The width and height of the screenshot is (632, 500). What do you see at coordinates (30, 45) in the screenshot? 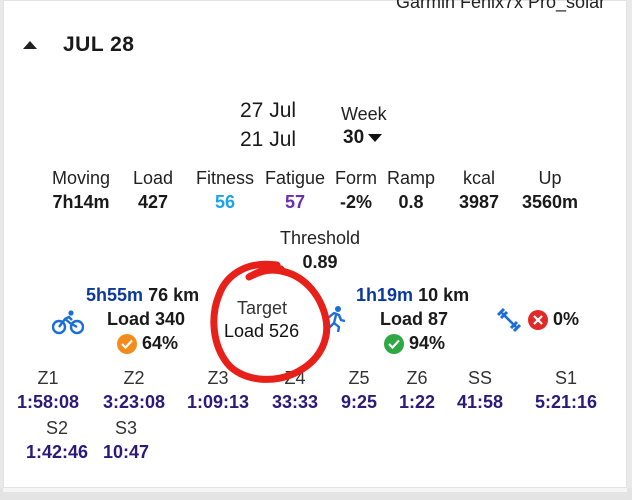
I see `collapse-arrow-icon` at bounding box center [30, 45].